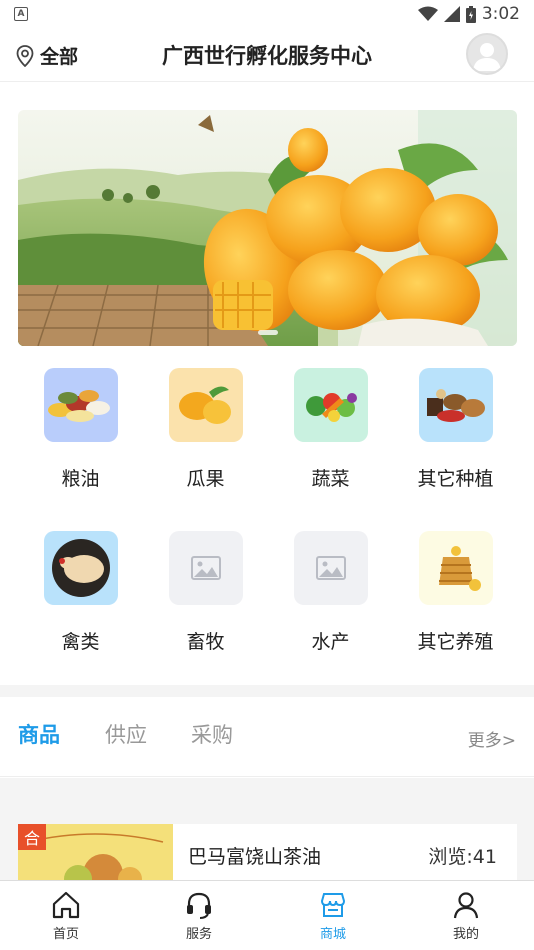 This screenshot has height=950, width=534. What do you see at coordinates (126, 734) in the screenshot?
I see `tab-supply: 供应` at bounding box center [126, 734].